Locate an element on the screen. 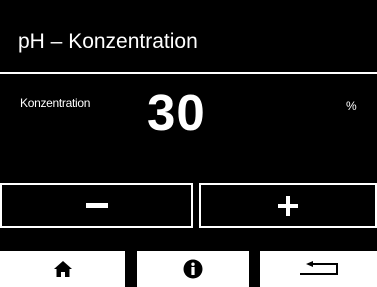 The width and height of the screenshot is (377, 287). increment-button is located at coordinates (288, 205).